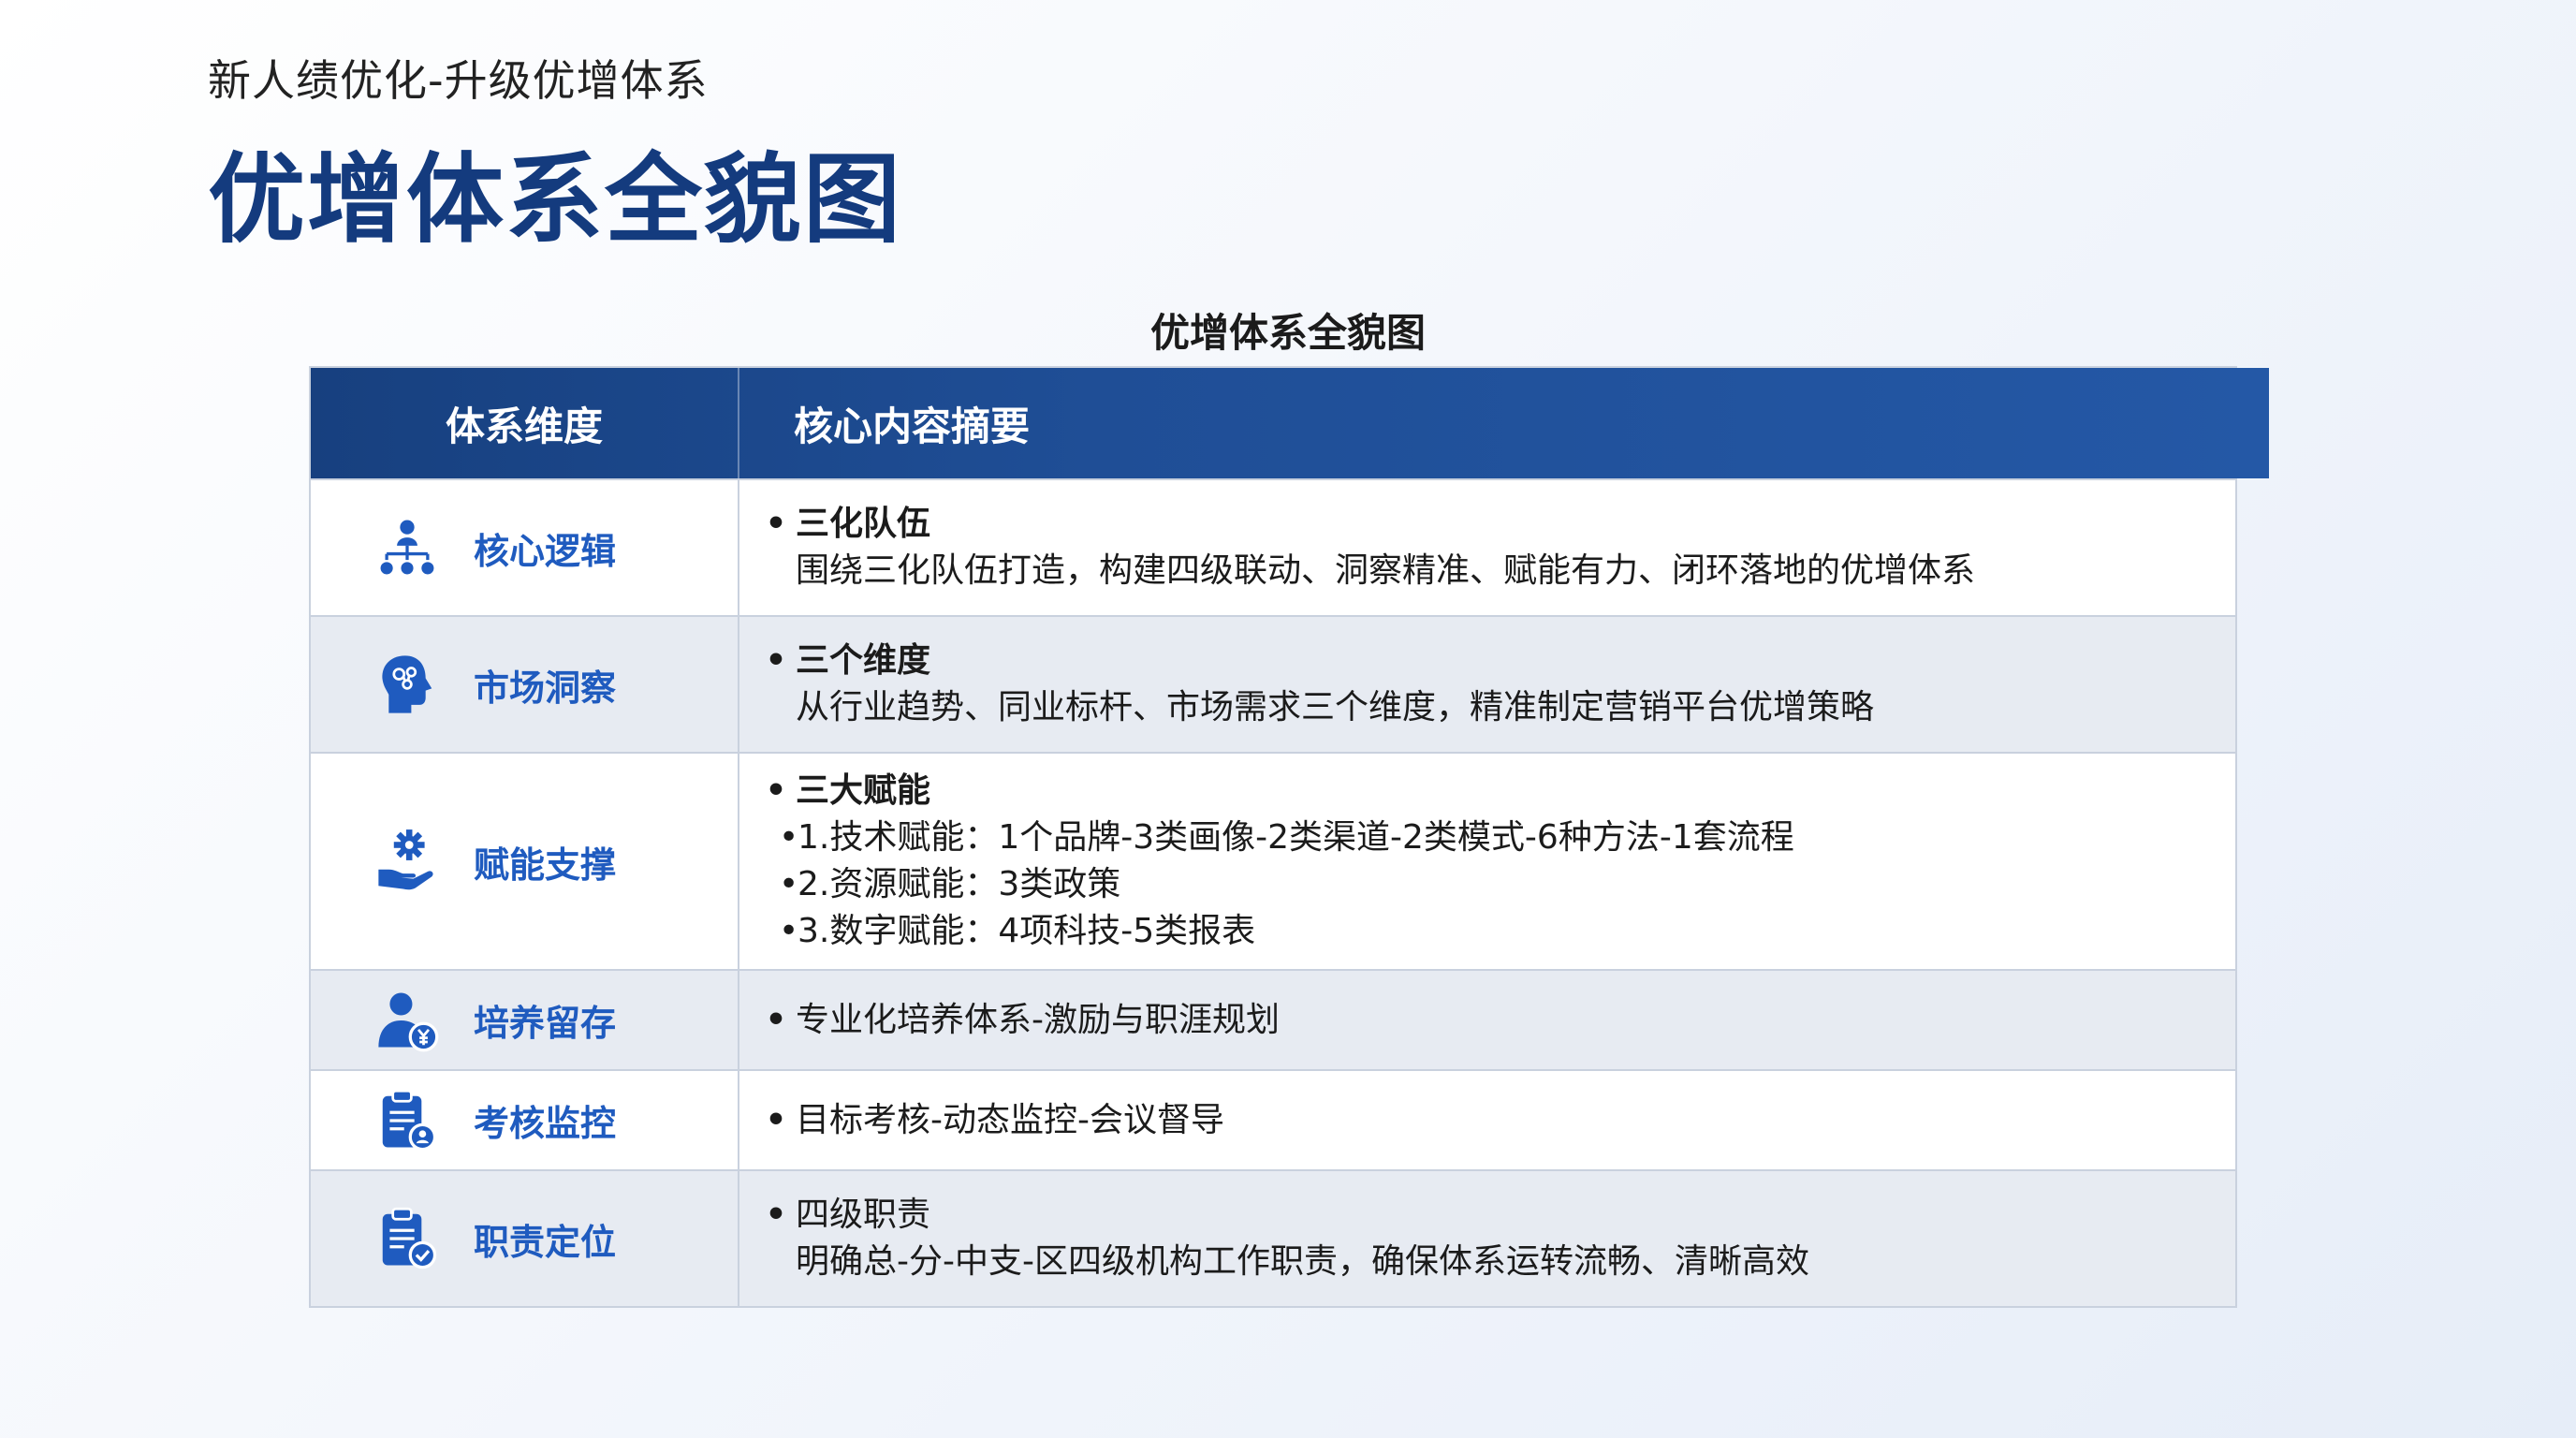 The image size is (2576, 1438). Describe the element at coordinates (1038, 1019) in the screenshot. I see `summary-text: 专业化培养体系-激励与职涯规划` at that location.